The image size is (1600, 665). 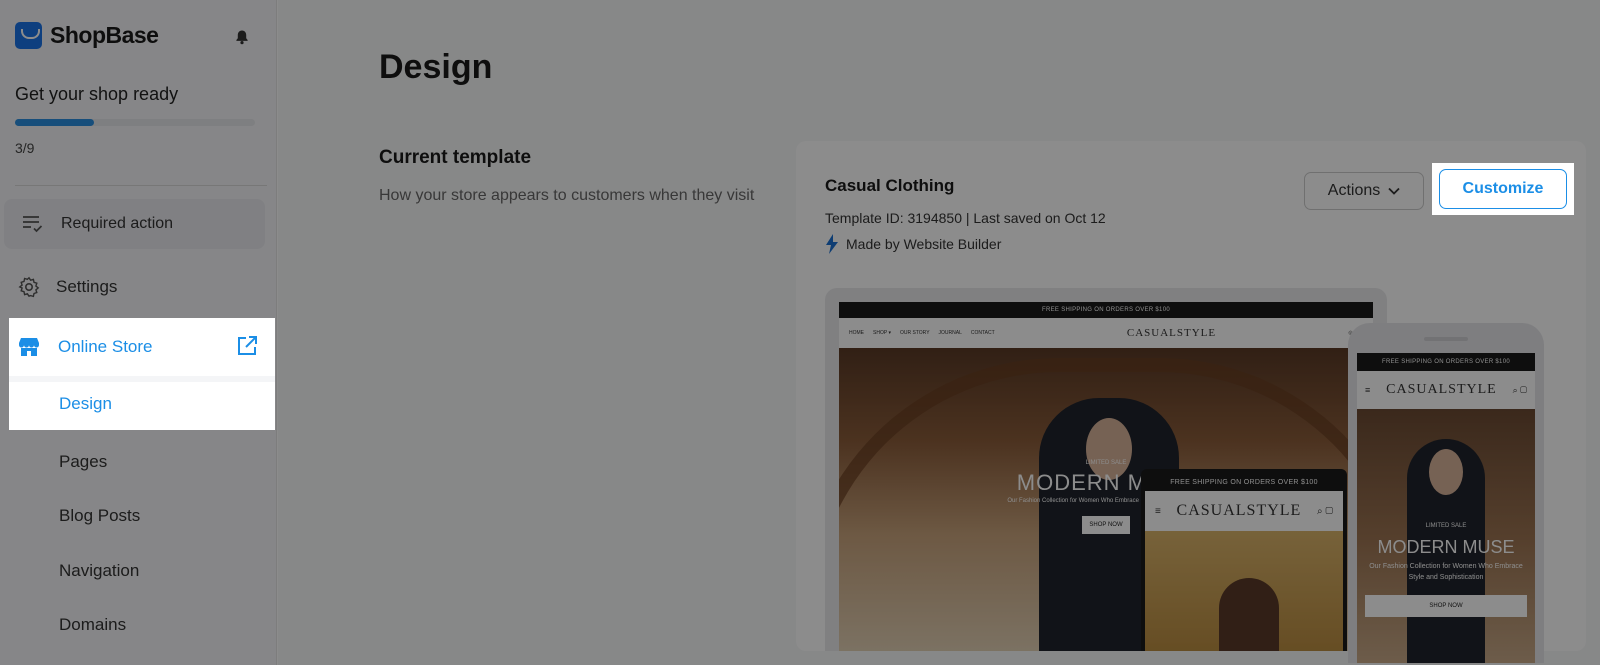 What do you see at coordinates (1446, 362) in the screenshot?
I see `mobile-announcement: FREE SHIPPING ON ORDERS OVER $100` at bounding box center [1446, 362].